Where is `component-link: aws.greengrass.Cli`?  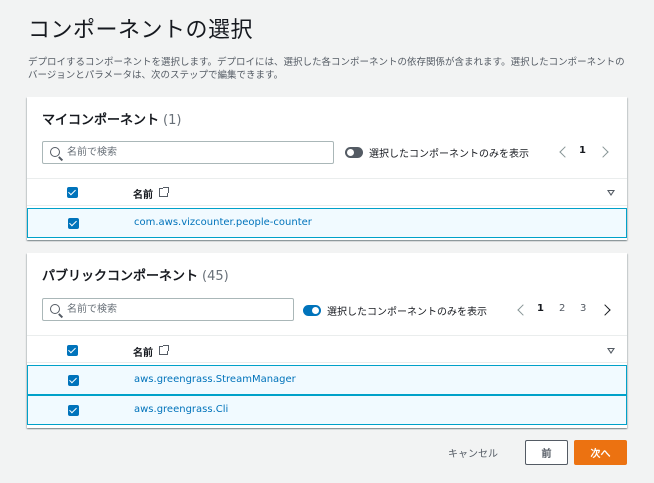
component-link: aws.greengrass.Cli is located at coordinates (181, 409).